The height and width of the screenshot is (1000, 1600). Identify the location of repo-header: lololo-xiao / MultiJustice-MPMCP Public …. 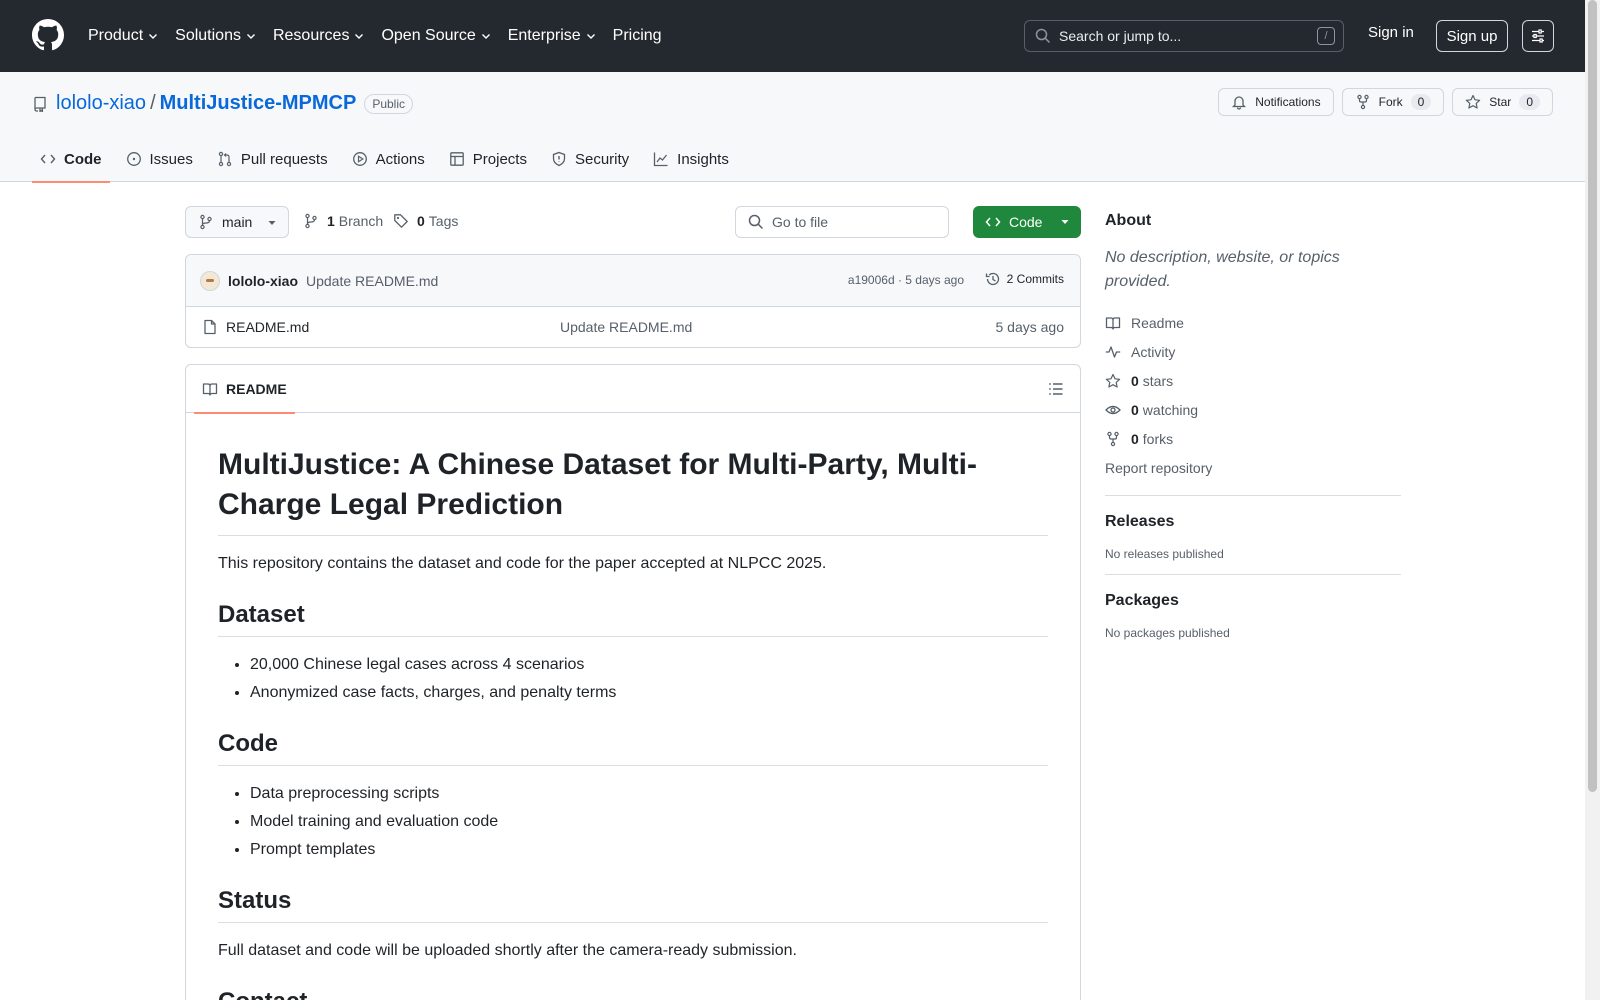
(792, 127).